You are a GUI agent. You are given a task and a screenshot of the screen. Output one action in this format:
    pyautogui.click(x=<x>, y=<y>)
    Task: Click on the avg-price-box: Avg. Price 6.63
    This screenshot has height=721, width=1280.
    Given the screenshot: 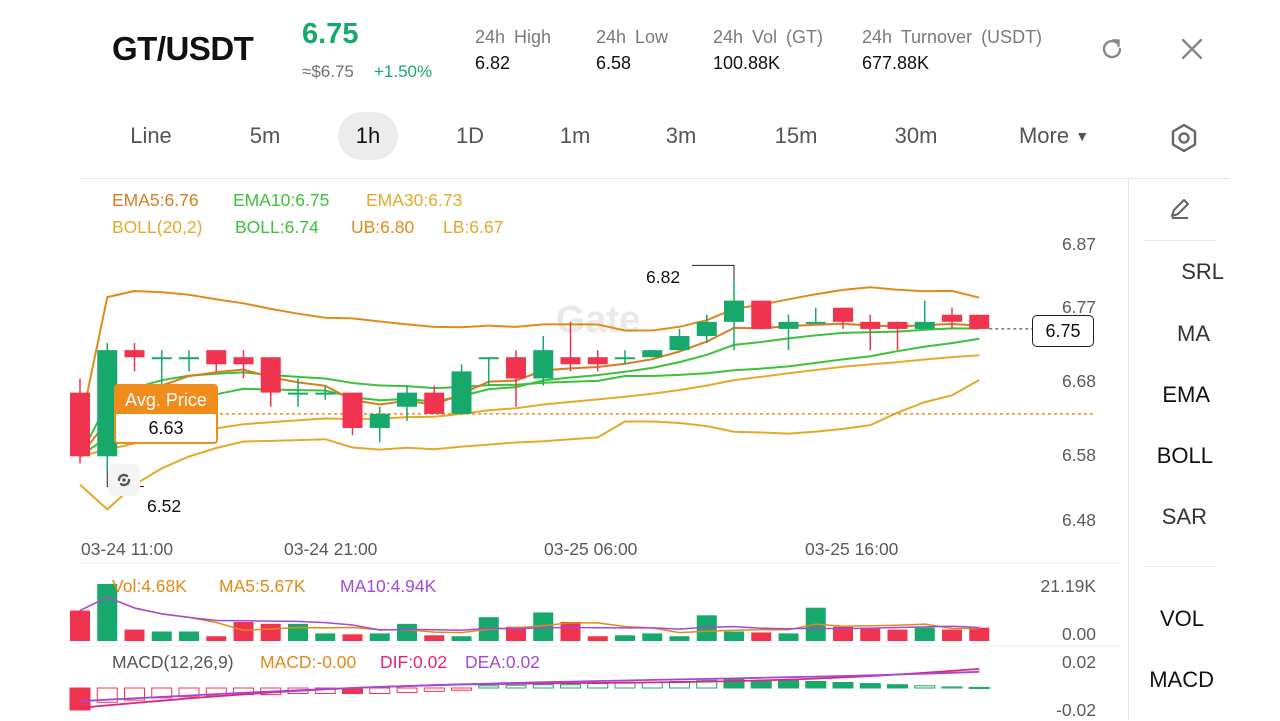 What is the action you would take?
    pyautogui.click(x=166, y=414)
    